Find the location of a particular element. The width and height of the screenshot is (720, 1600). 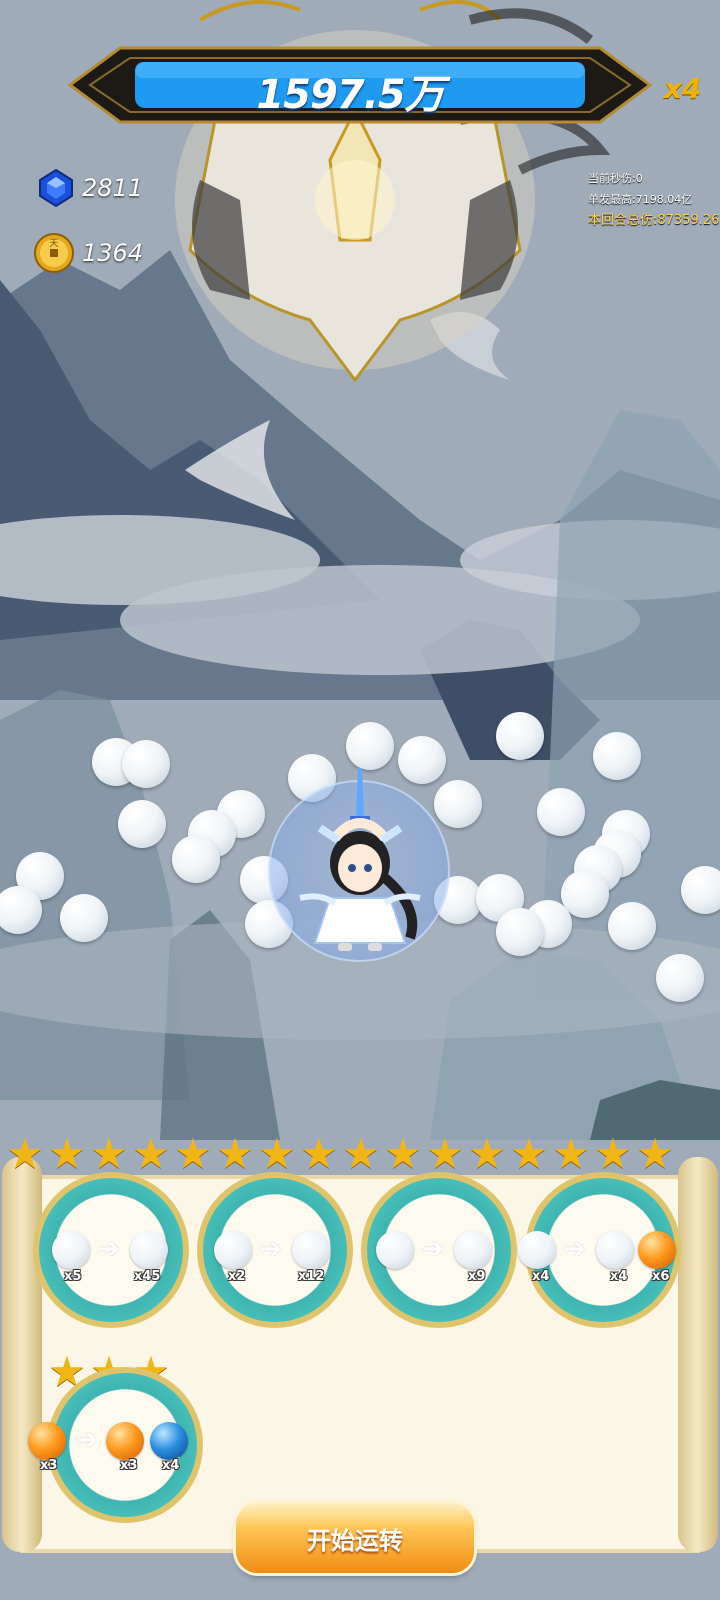

coin-counter: 天 1364 is located at coordinates (87, 253).